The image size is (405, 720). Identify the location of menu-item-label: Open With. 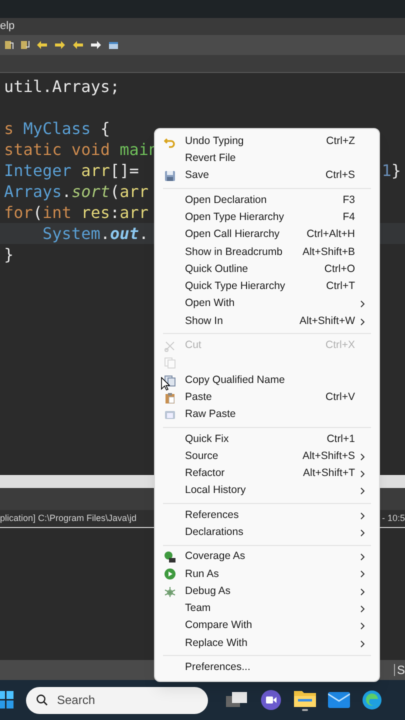
(210, 304).